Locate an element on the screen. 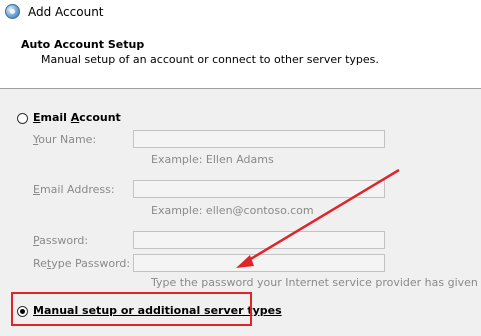 The height and width of the screenshot is (336, 481). arrow-shaft is located at coordinates (321, 216).